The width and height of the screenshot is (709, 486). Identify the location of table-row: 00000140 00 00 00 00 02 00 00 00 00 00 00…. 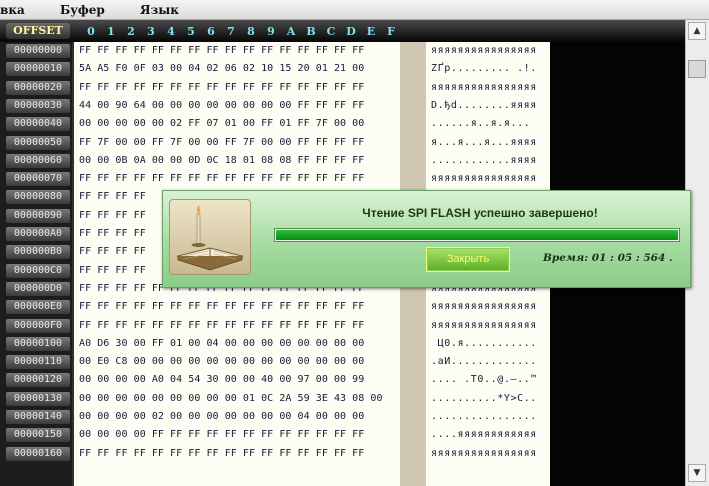
(354, 417).